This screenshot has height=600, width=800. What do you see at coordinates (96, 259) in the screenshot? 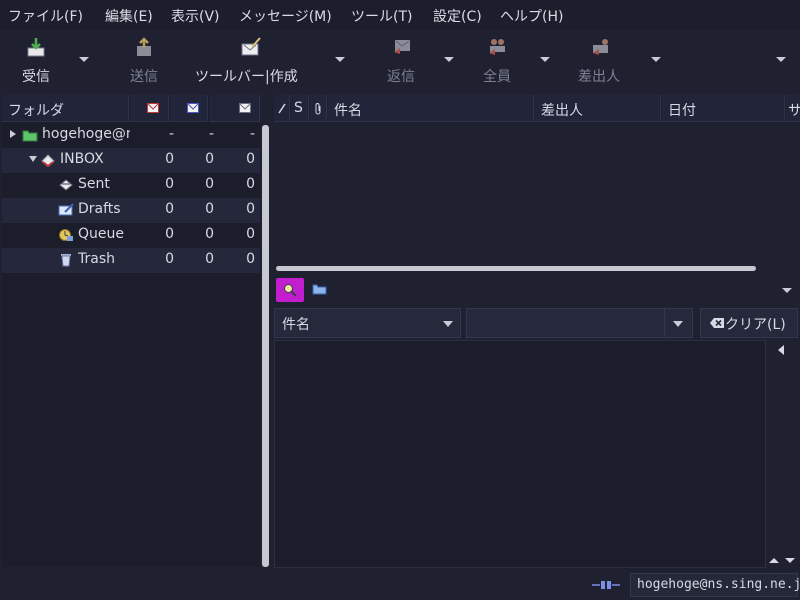
I see `folder-name: Trash` at bounding box center [96, 259].